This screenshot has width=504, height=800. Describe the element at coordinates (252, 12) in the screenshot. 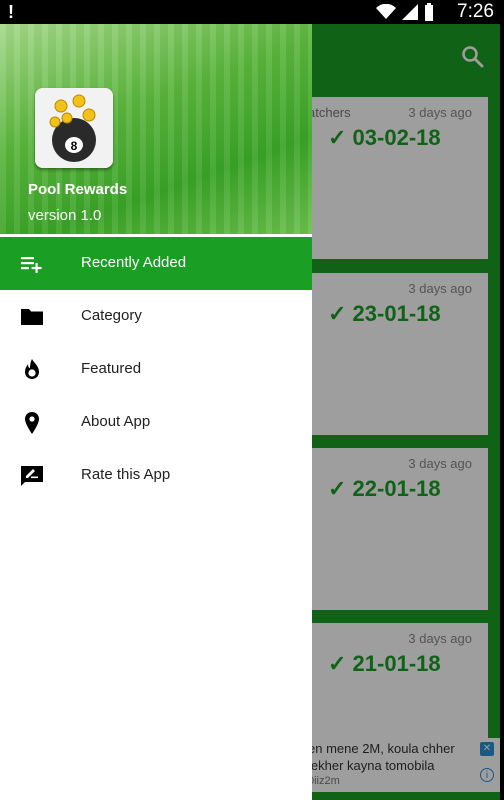

I see `status-bar: ! 7:26` at that location.